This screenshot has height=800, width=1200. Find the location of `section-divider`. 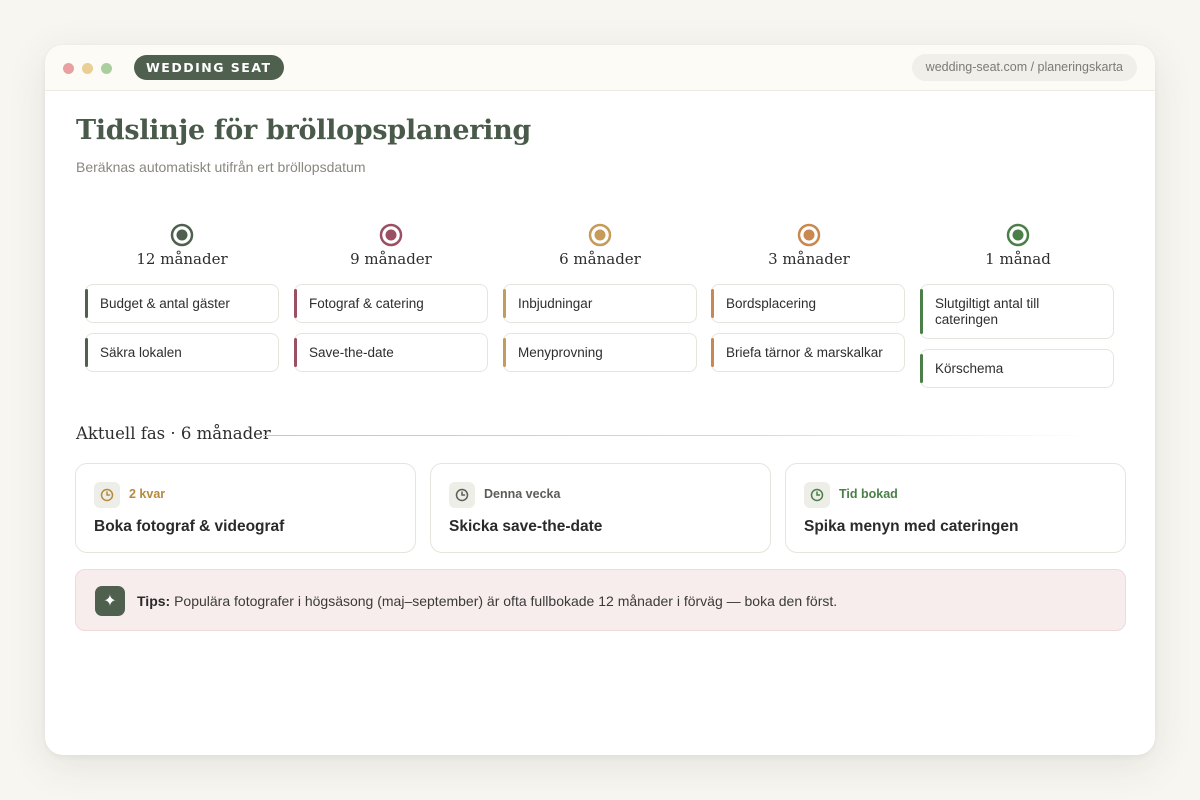

section-divider is located at coordinates (678, 435).